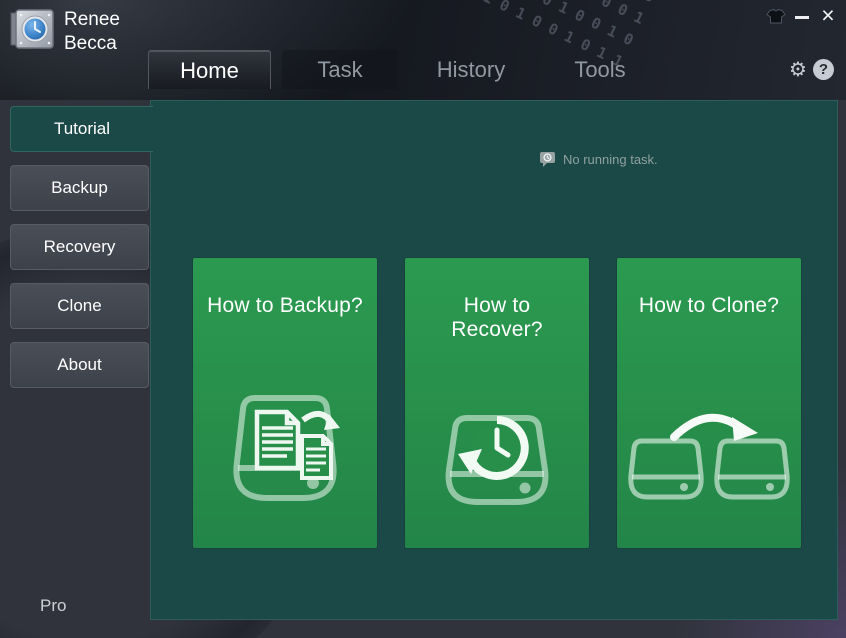 The width and height of the screenshot is (846, 638). I want to click on card-how-to-clone: How to Clone?, so click(709, 403).